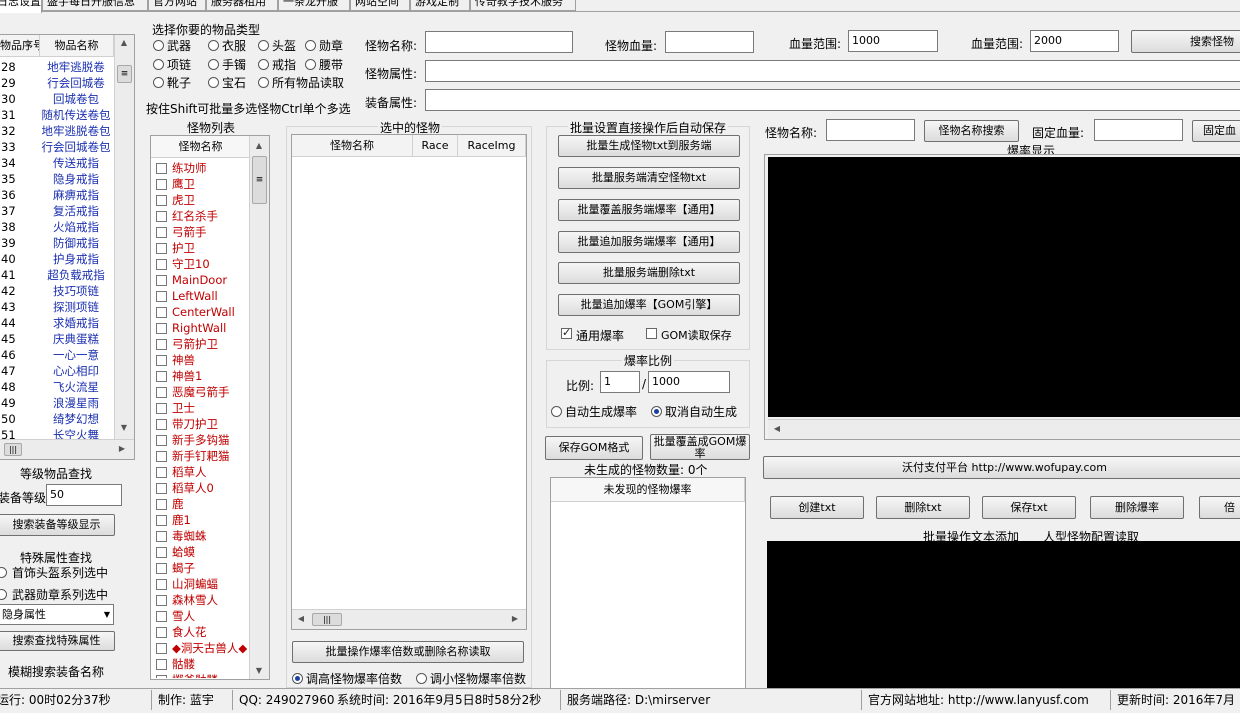 The width and height of the screenshot is (1240, 713). Describe the element at coordinates (56, 131) in the screenshot. I see `table-row: 32 地牢逃脱卷包` at that location.